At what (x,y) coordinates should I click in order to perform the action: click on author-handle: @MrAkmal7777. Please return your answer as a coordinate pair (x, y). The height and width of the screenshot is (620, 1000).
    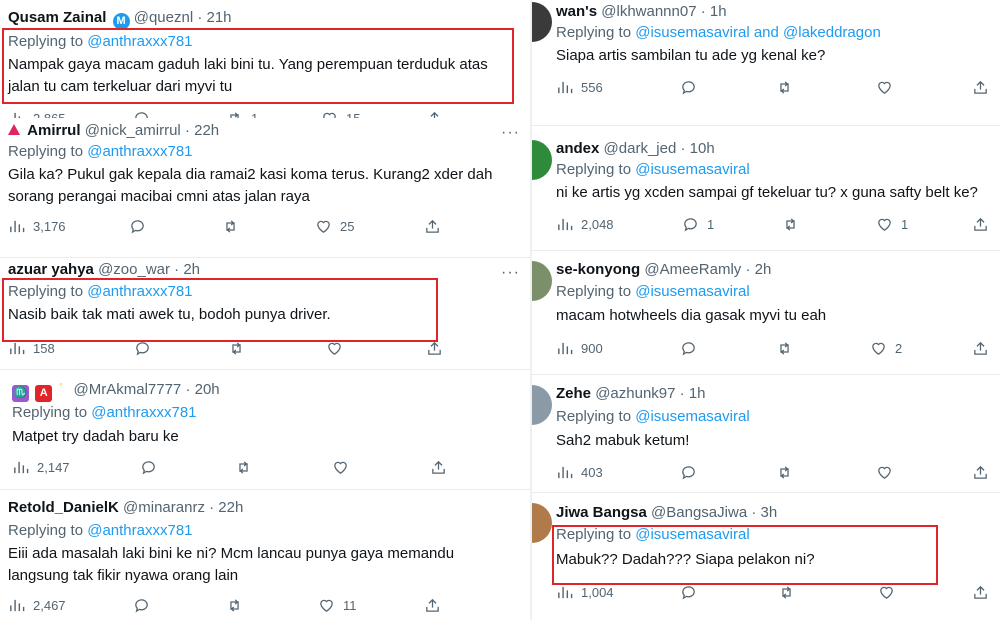
    Looking at the image, I should click on (128, 389).